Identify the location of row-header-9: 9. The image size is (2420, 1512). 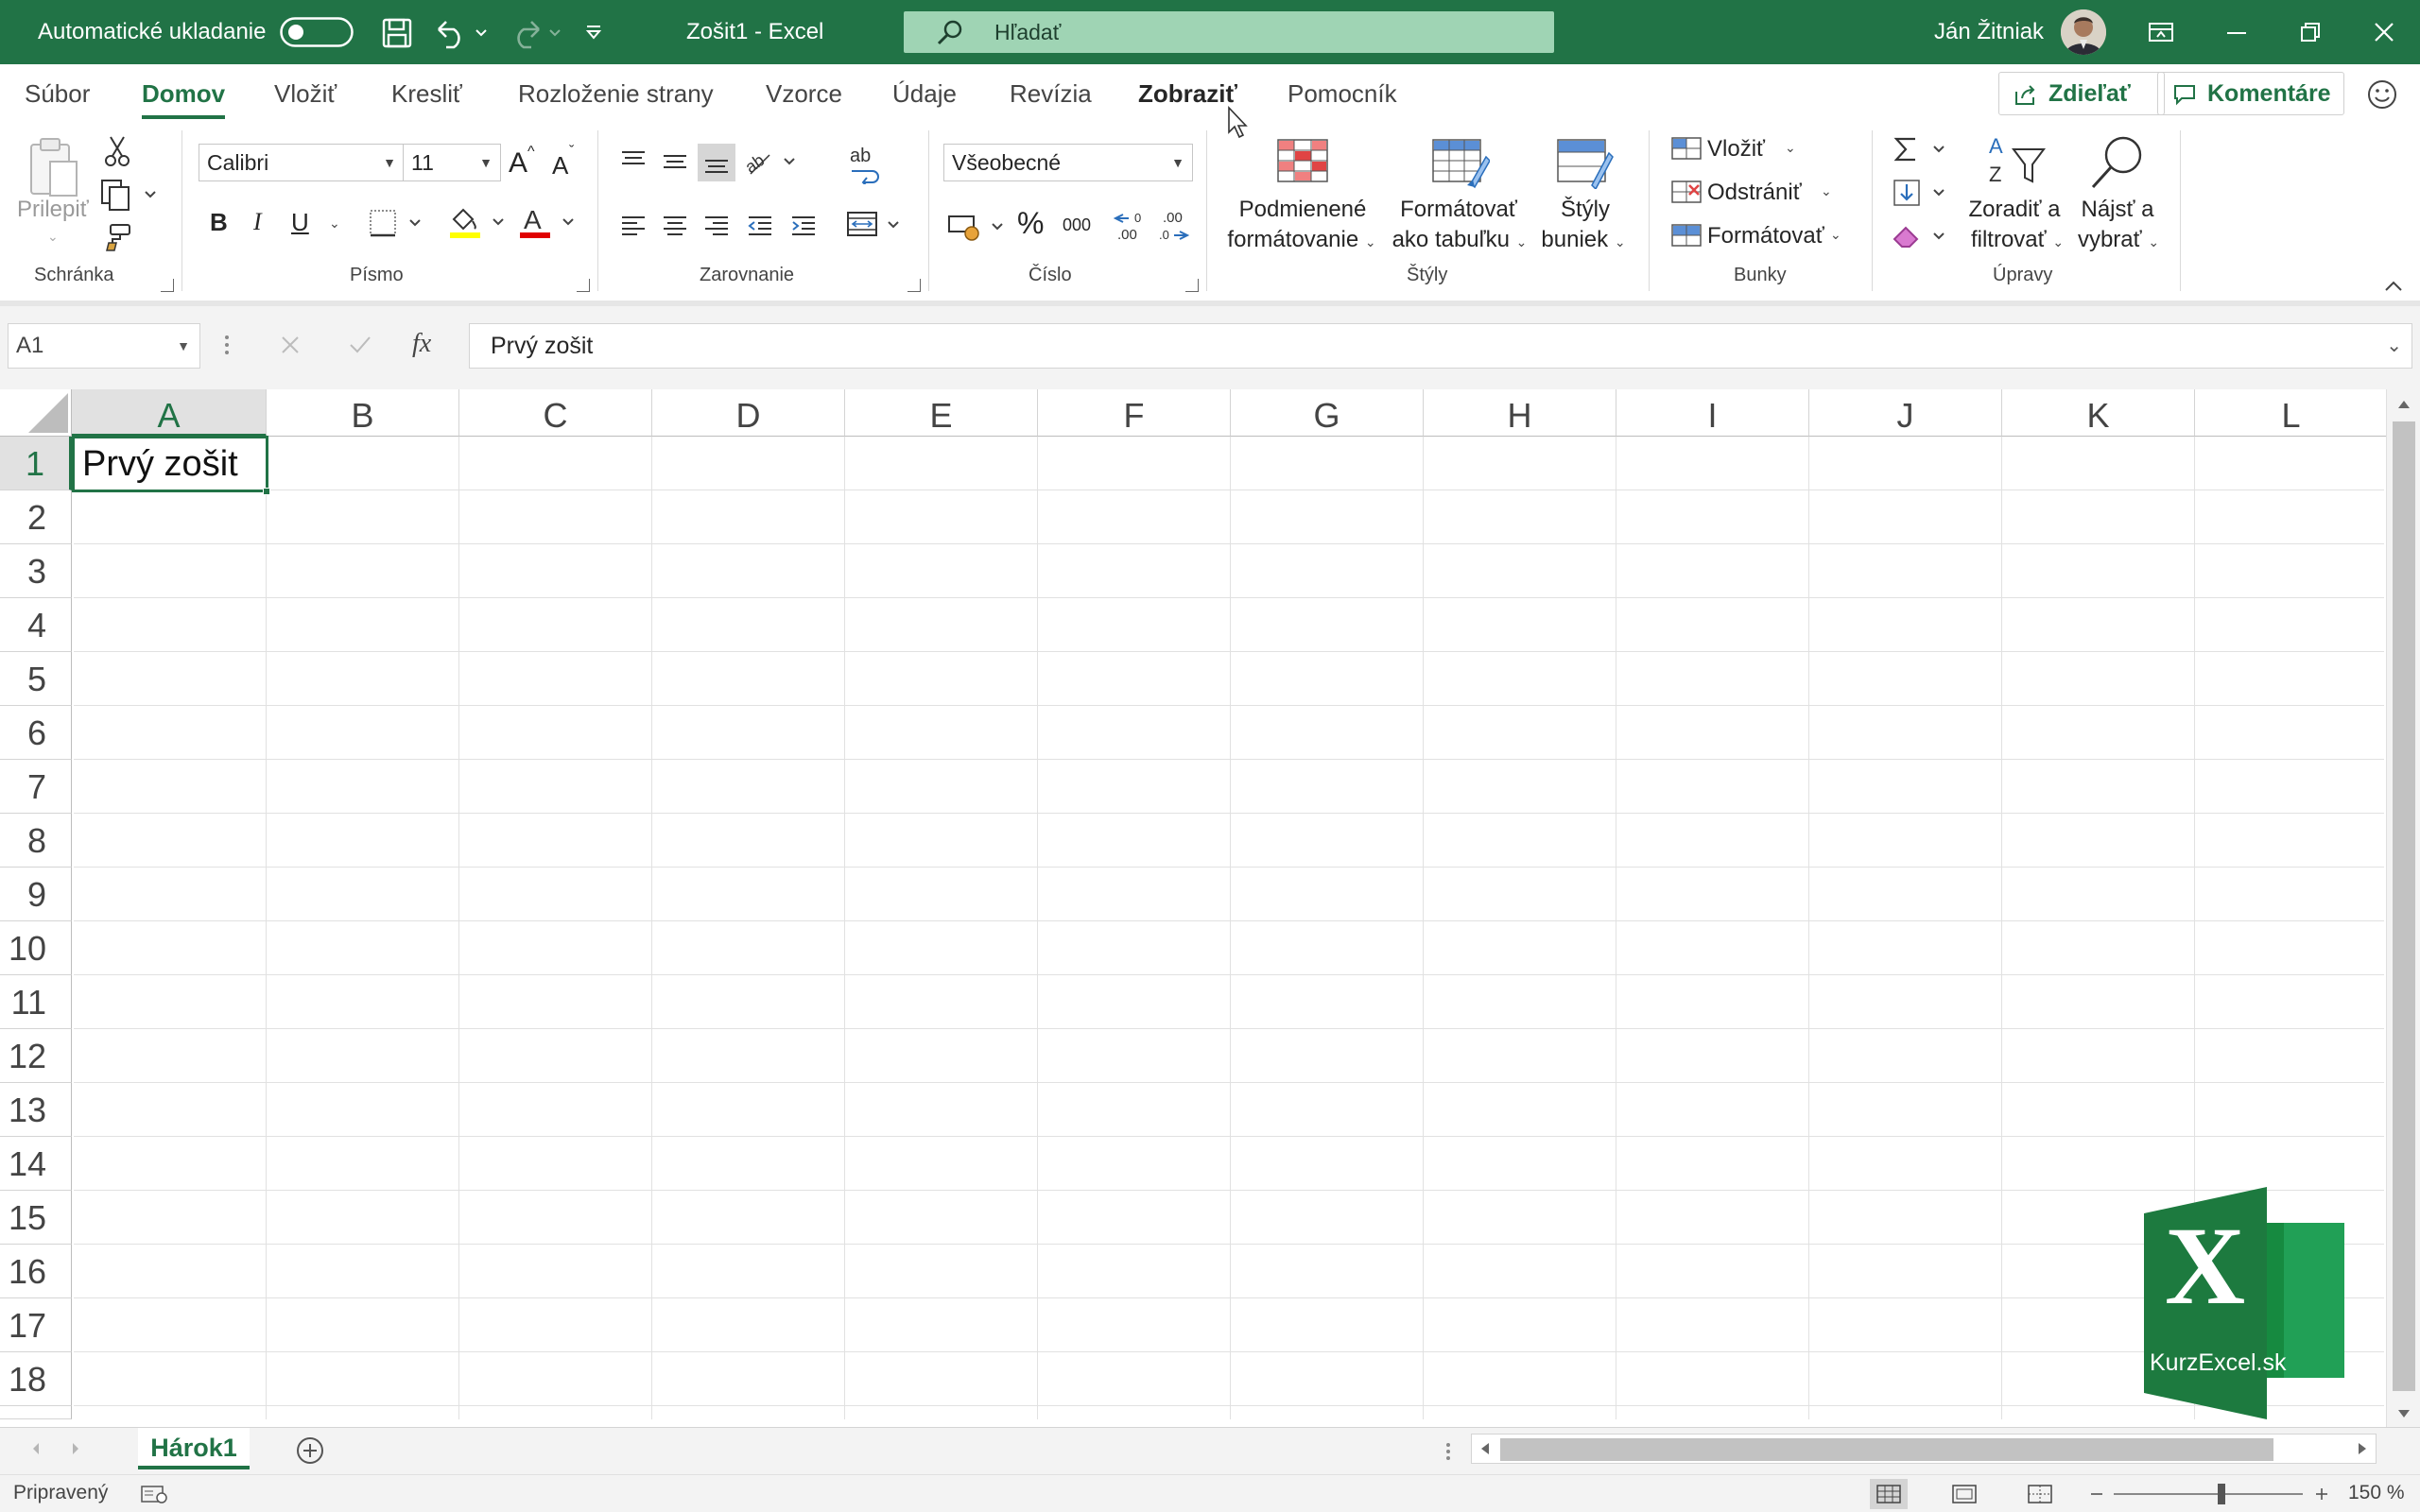
(36, 894).